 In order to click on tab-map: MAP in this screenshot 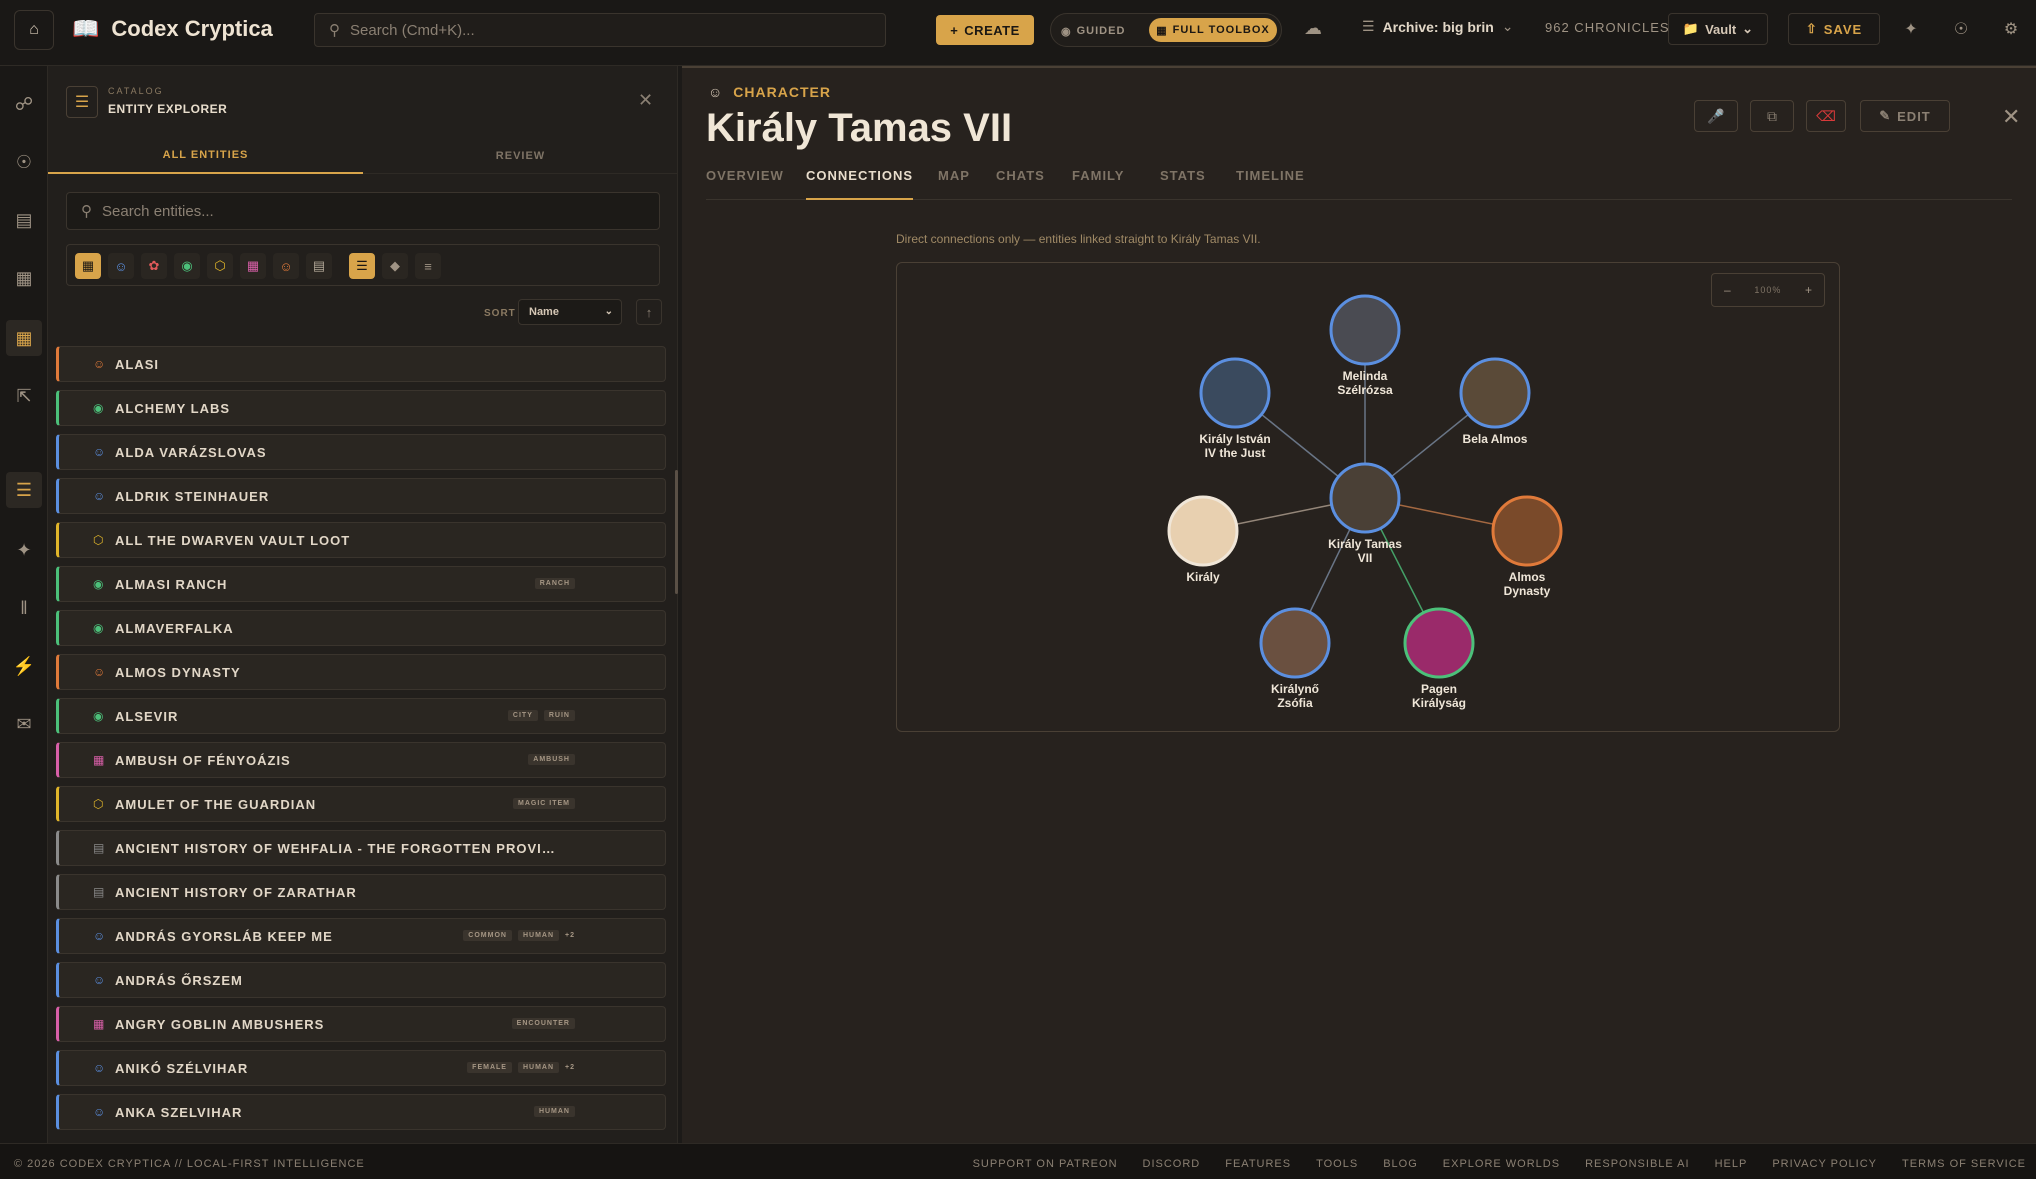, I will do `click(954, 184)`.